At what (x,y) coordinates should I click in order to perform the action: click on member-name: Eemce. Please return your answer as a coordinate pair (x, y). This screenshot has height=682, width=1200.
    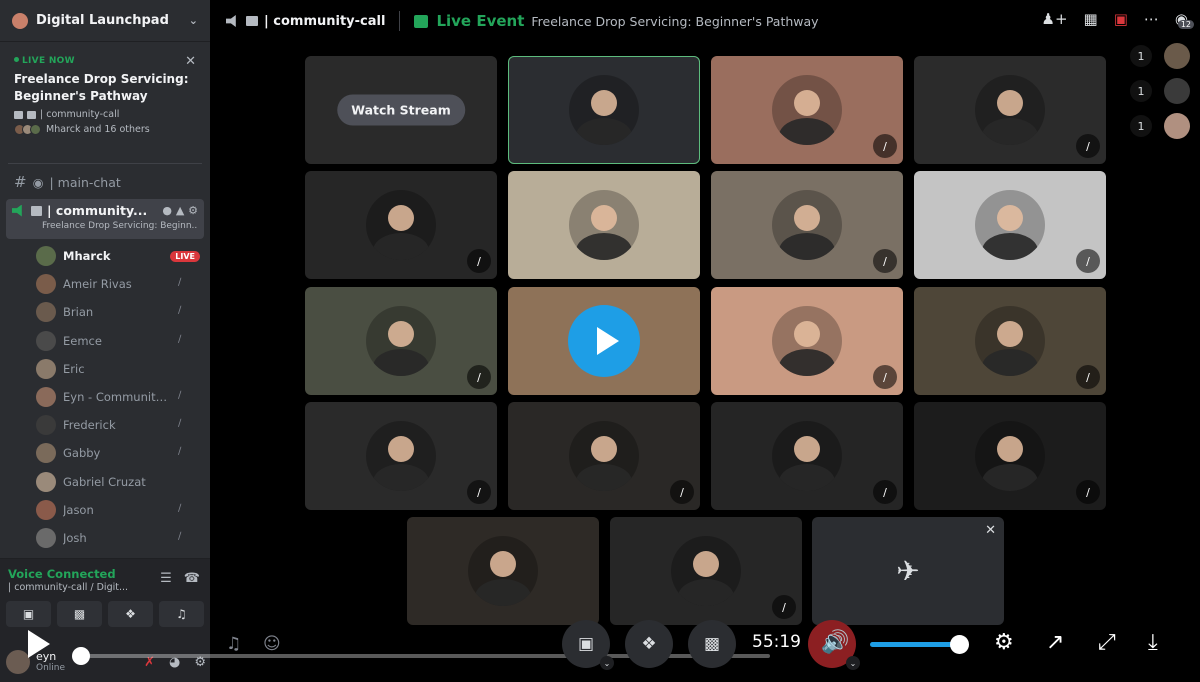
    Looking at the image, I should click on (82, 340).